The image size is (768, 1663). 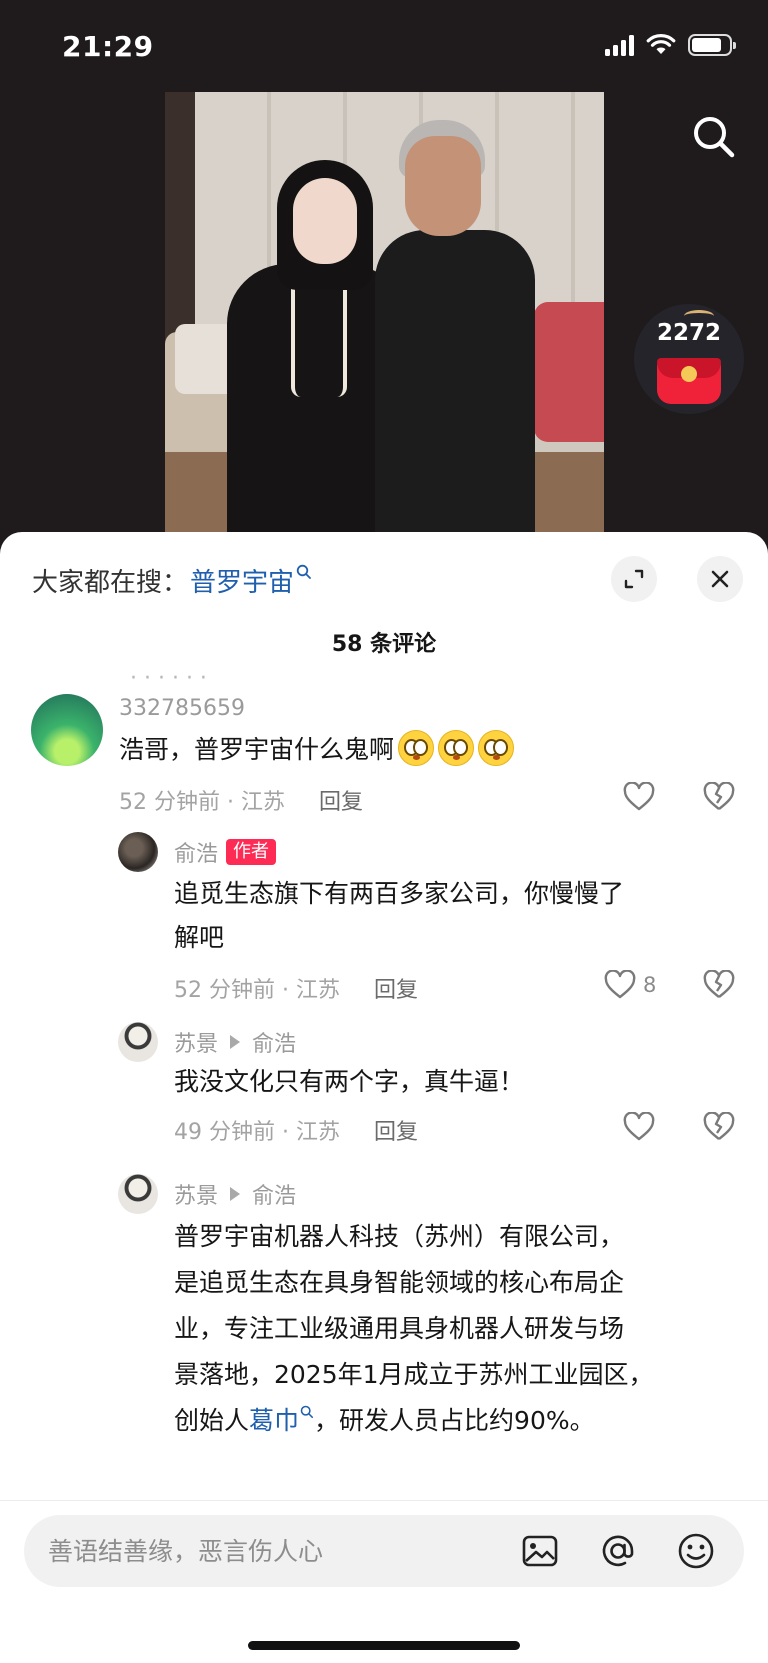 I want to click on comment-input-bar, so click(x=384, y=1581).